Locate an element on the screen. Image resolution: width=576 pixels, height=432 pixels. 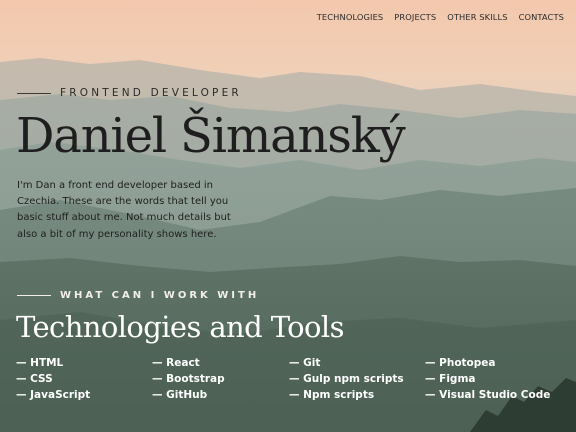
tech-item-npm-scripts: — Npm scripts is located at coordinates (332, 395).